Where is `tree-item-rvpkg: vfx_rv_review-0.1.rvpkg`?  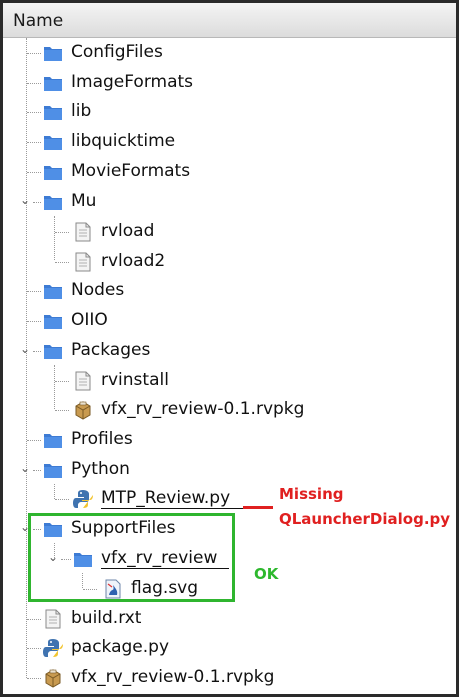
tree-item-rvpkg: vfx_rv_review-0.1.rvpkg is located at coordinates (229, 410).